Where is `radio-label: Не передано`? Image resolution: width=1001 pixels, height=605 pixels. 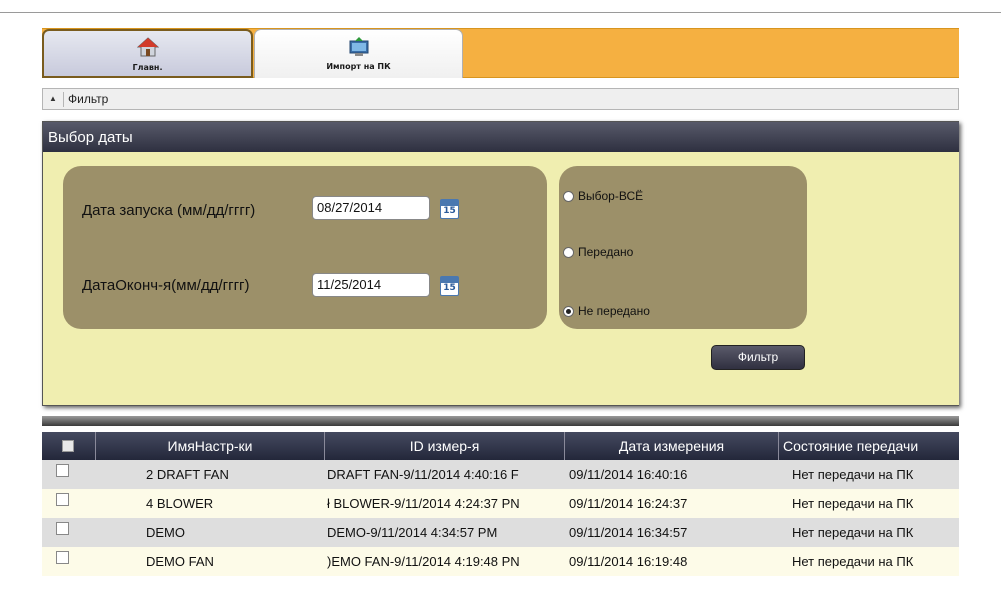 radio-label: Не передано is located at coordinates (614, 311).